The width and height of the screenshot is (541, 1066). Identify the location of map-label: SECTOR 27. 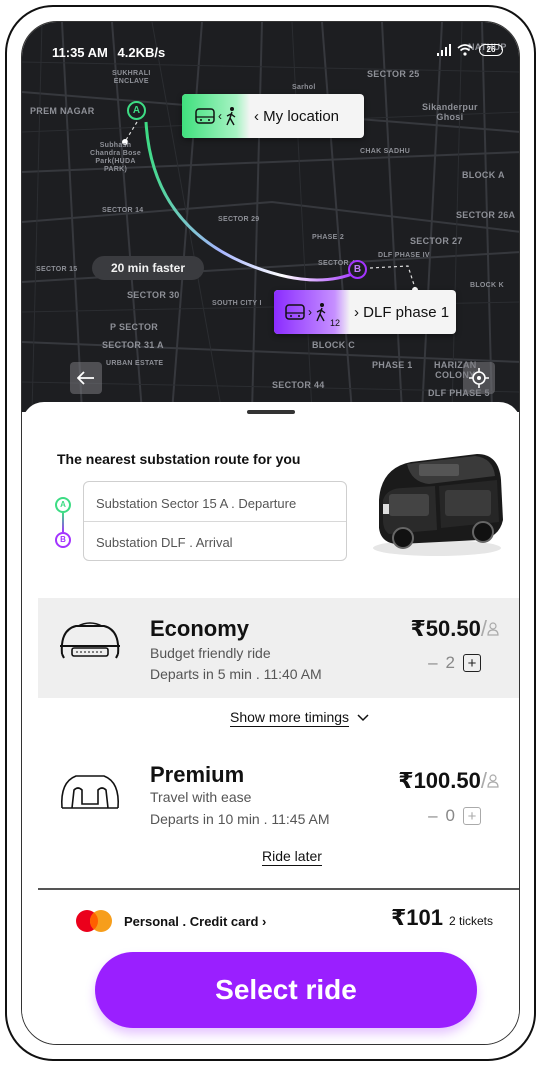
(436, 241).